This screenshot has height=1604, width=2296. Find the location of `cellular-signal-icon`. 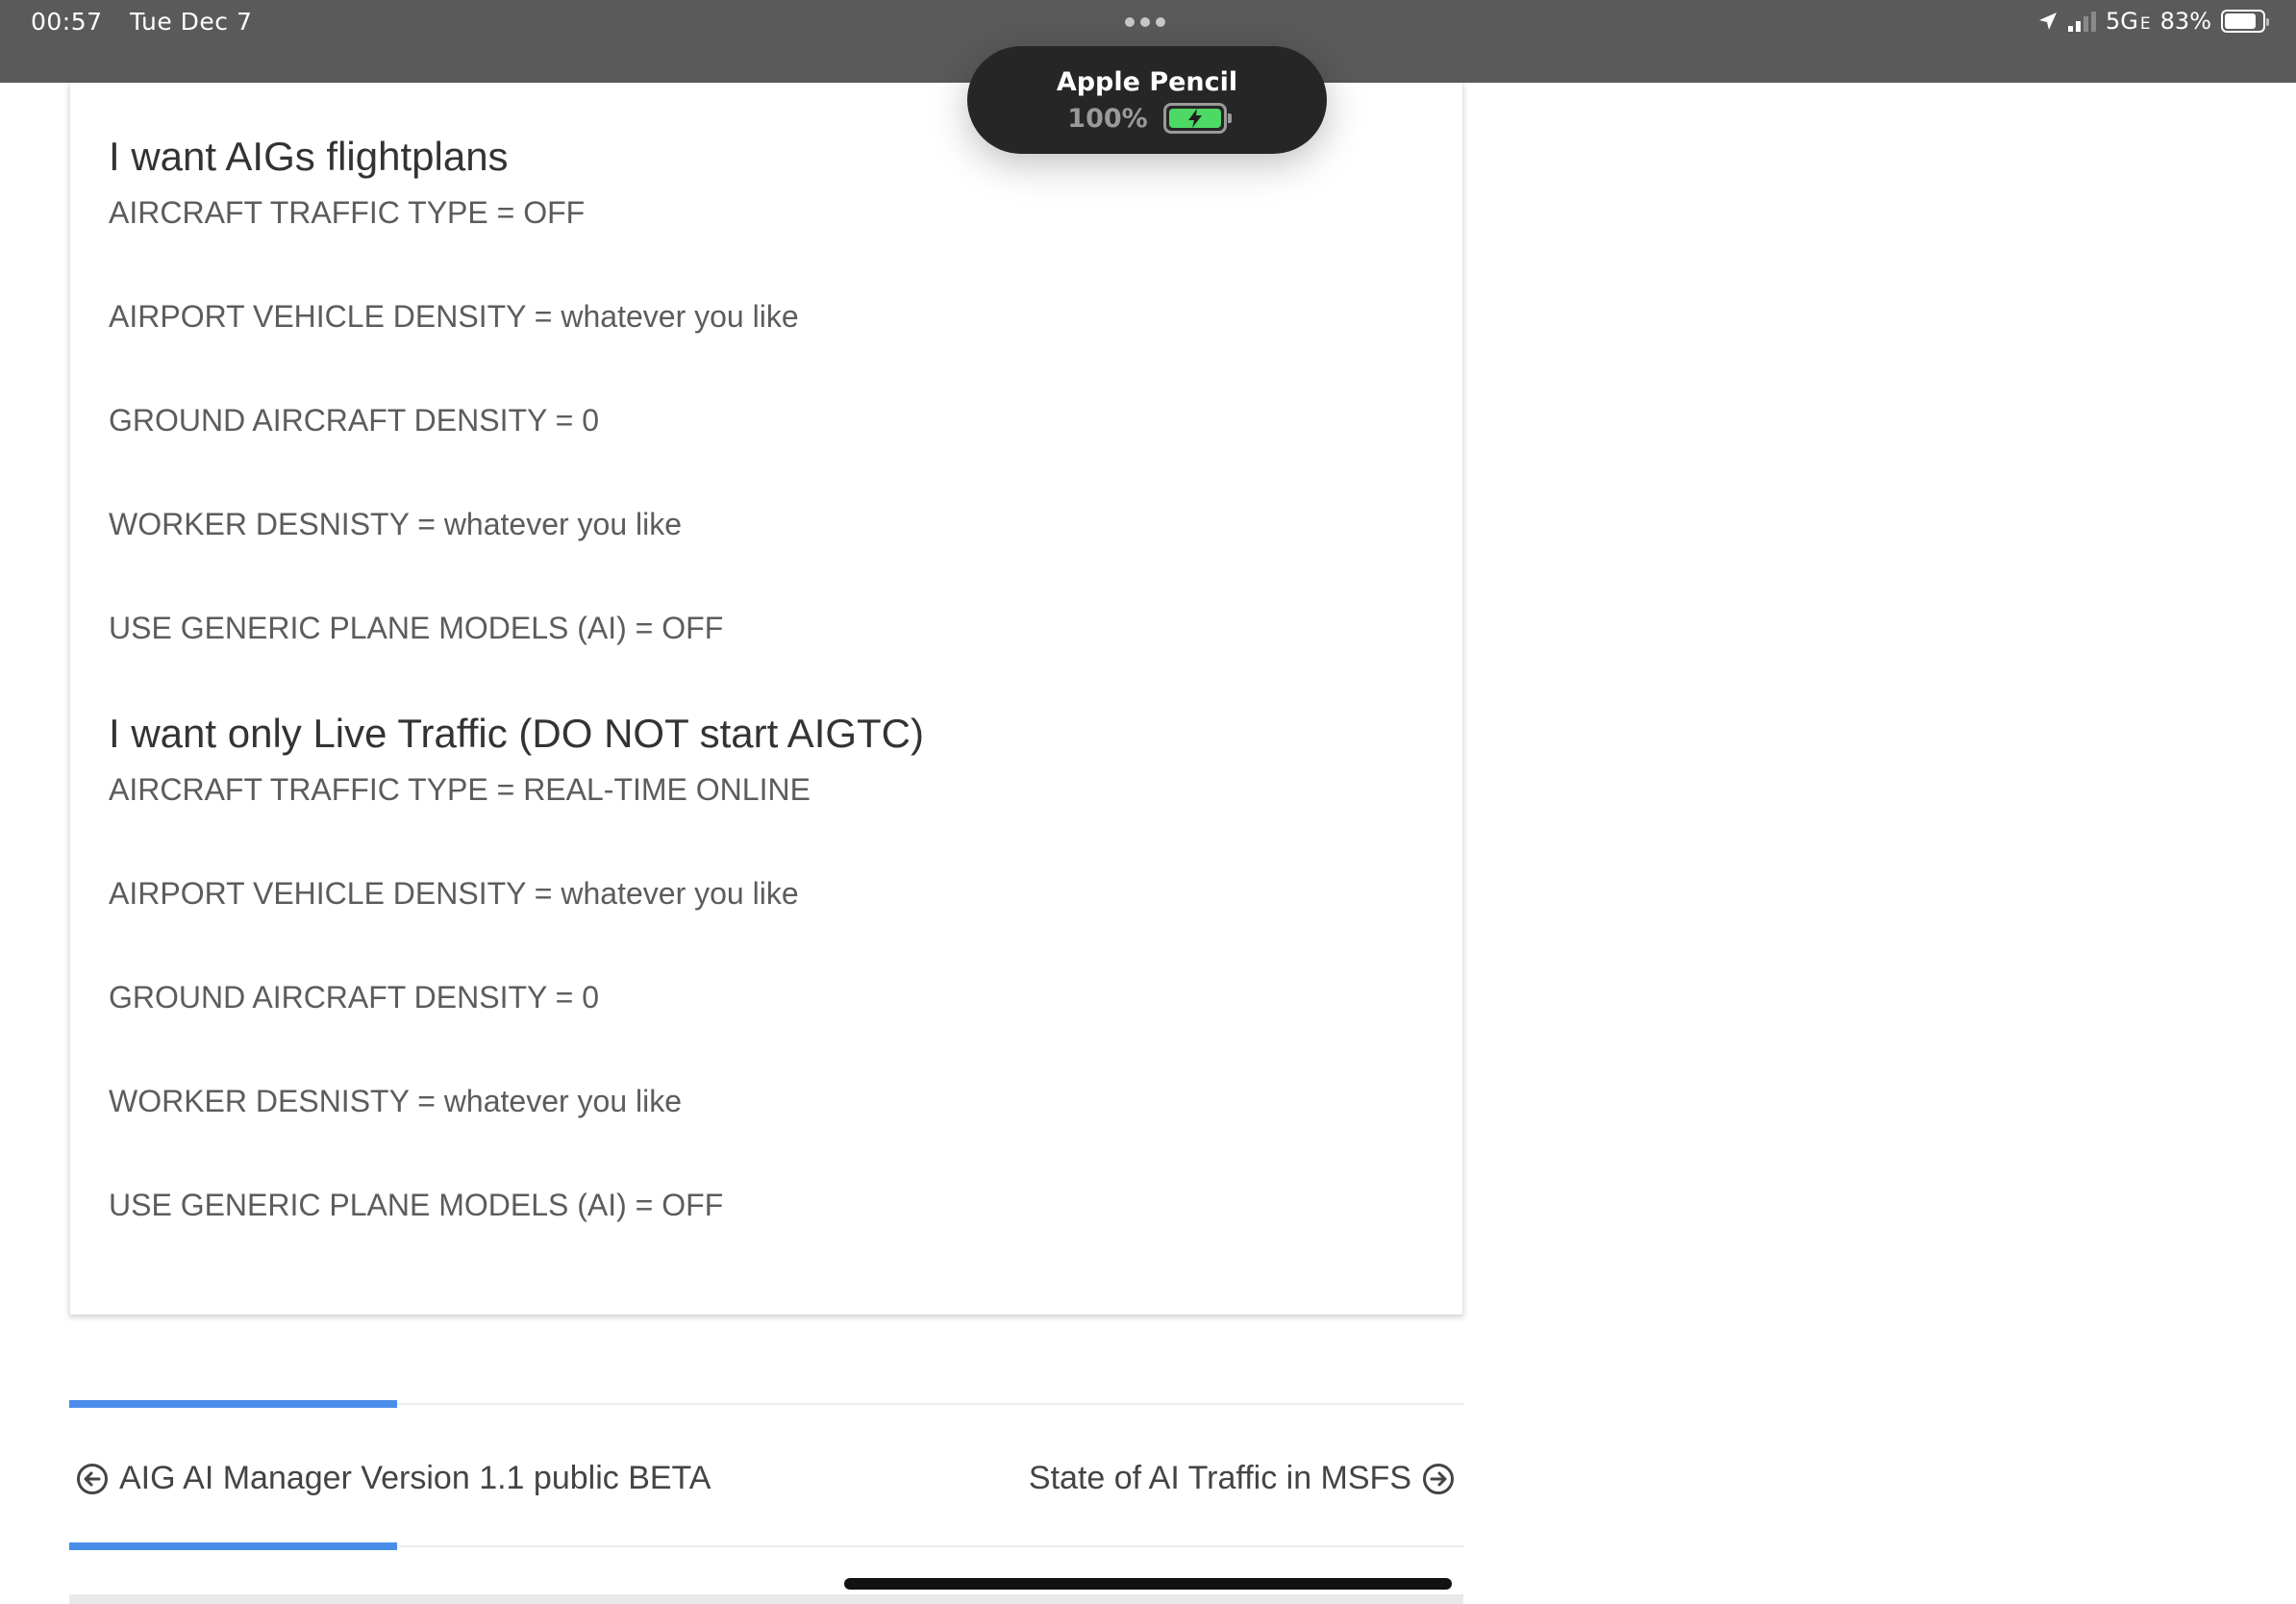

cellular-signal-icon is located at coordinates (2082, 21).